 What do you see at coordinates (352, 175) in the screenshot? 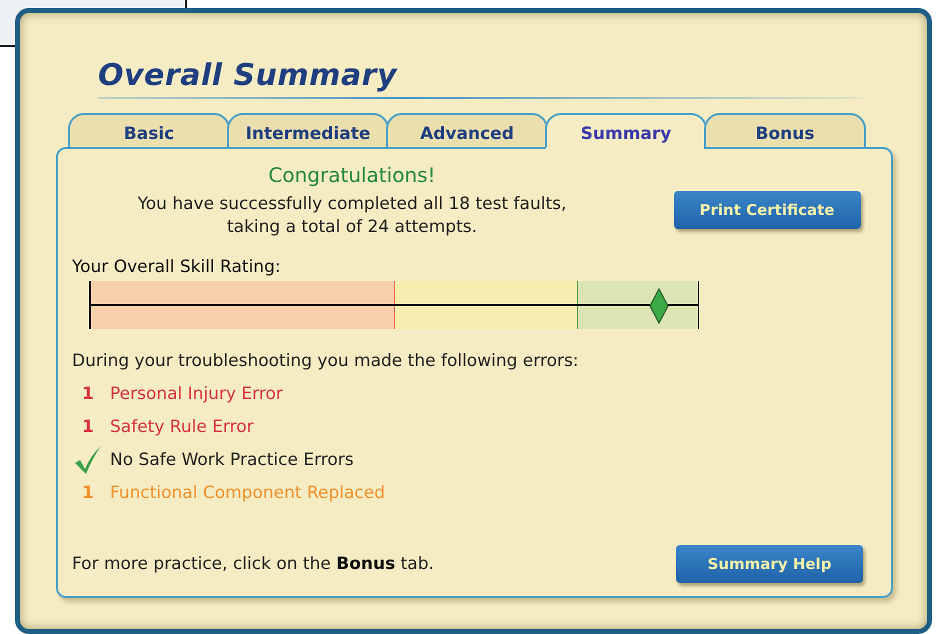
I see `congratulations-heading: Congratulations!` at bounding box center [352, 175].